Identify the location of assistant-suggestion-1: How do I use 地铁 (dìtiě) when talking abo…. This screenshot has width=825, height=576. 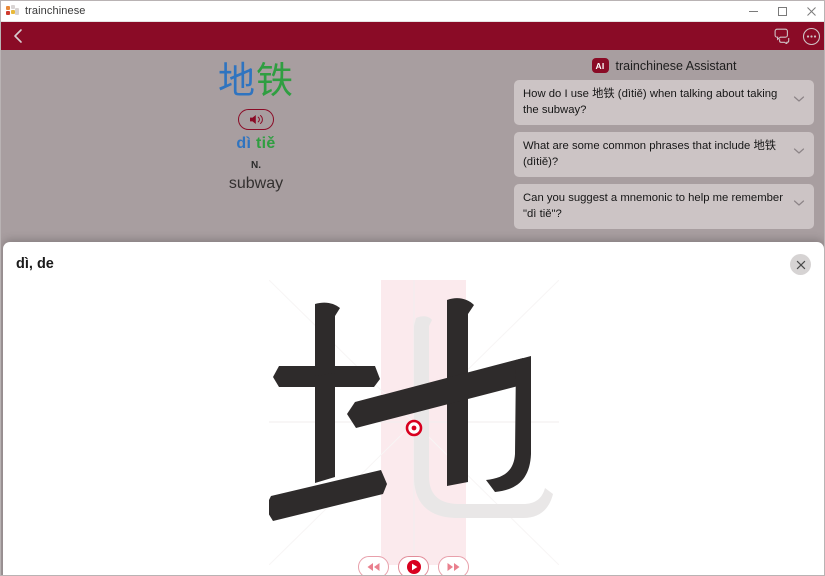
(664, 103).